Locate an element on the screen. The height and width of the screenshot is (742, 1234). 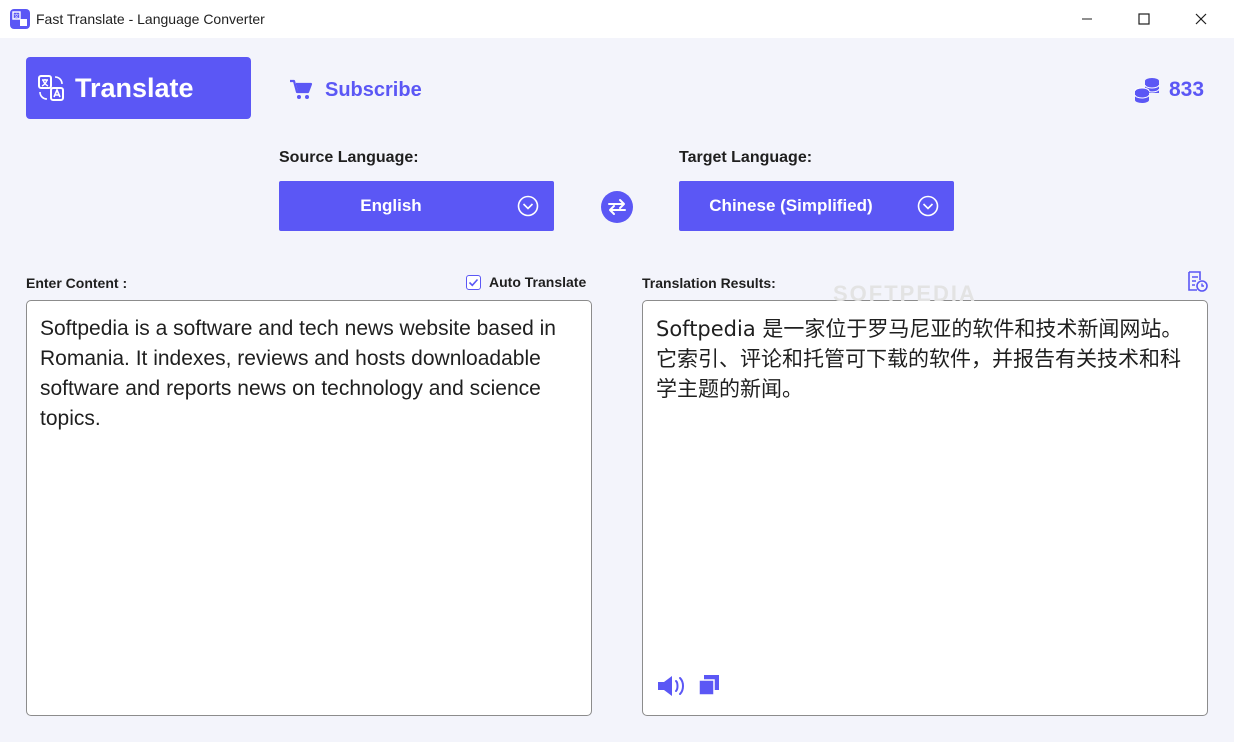
translate-button-label: Translate is located at coordinates (134, 87).